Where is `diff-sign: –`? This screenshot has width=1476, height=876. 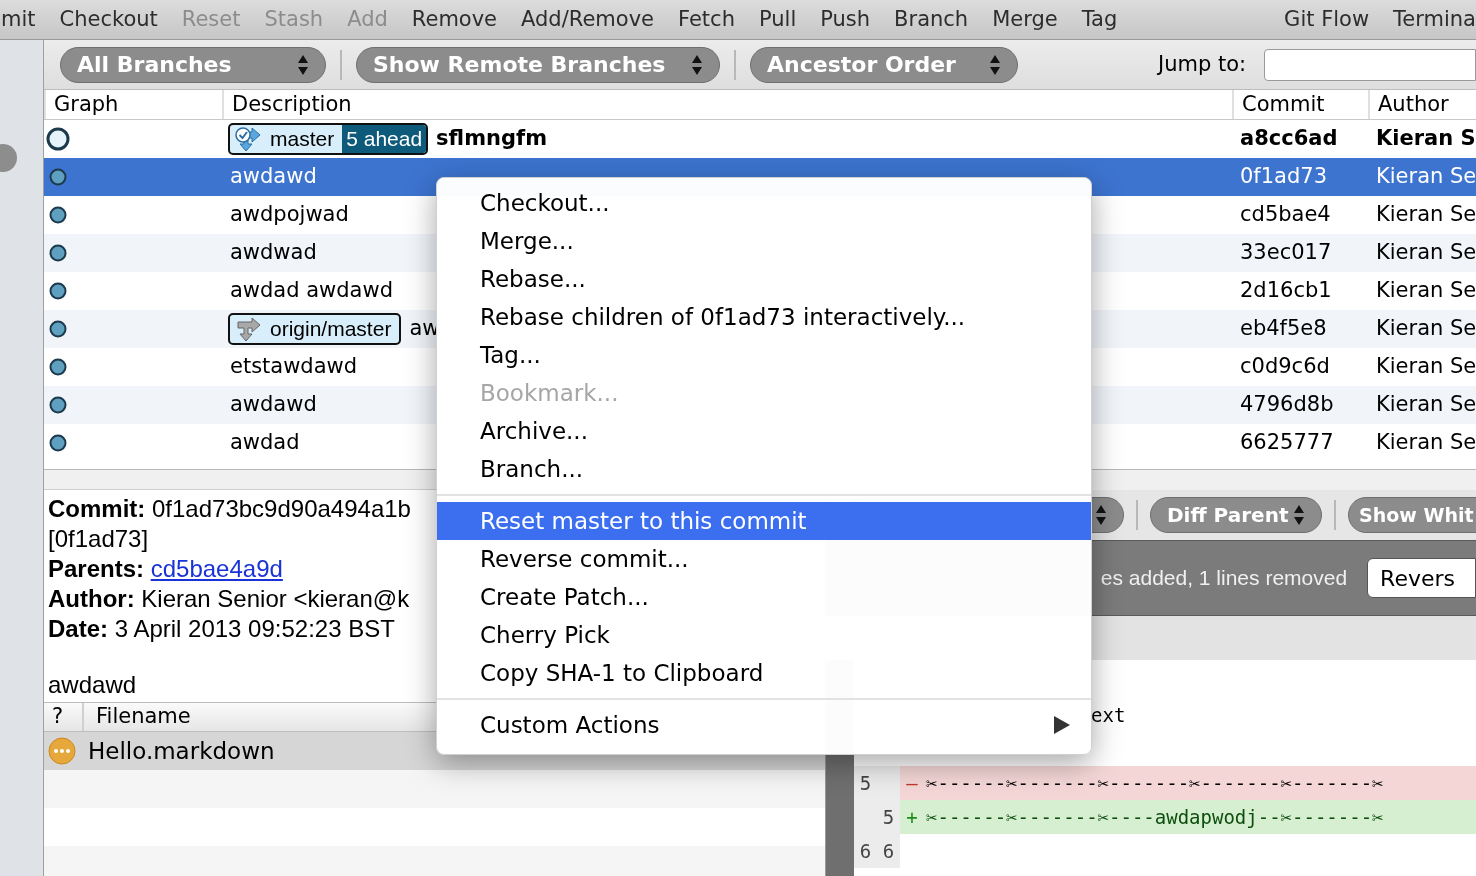
diff-sign: – is located at coordinates (912, 783).